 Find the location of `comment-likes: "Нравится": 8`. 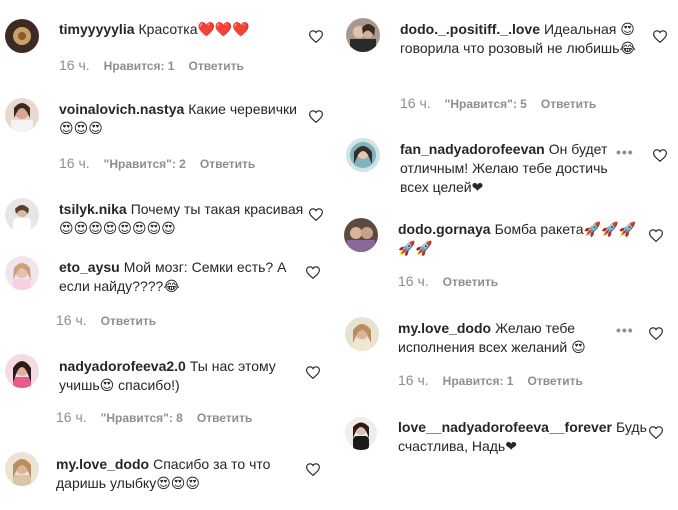

comment-likes: "Нравится": 8 is located at coordinates (142, 418).